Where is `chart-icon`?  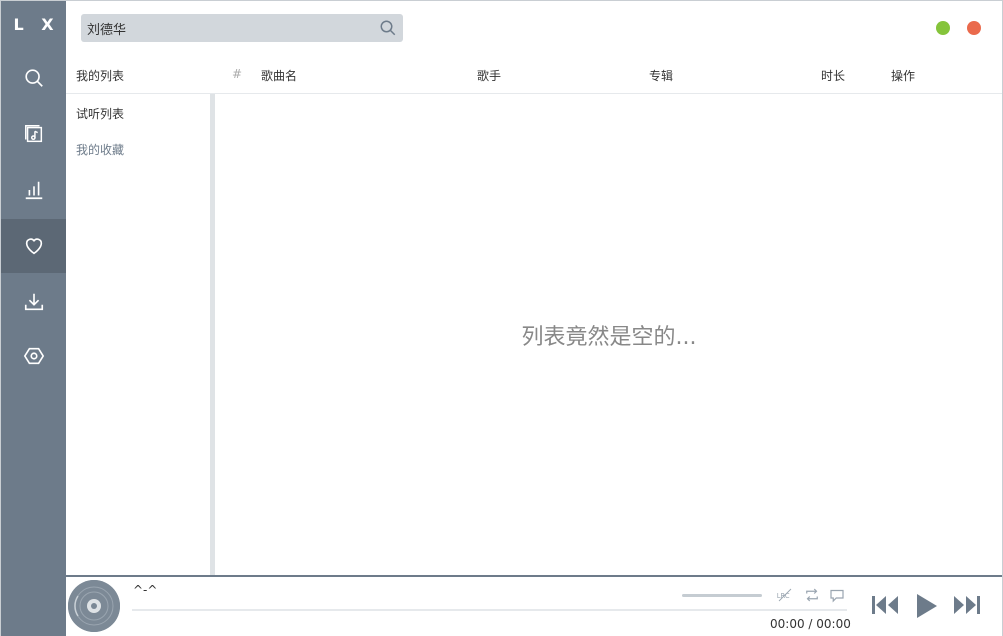 chart-icon is located at coordinates (33, 190).